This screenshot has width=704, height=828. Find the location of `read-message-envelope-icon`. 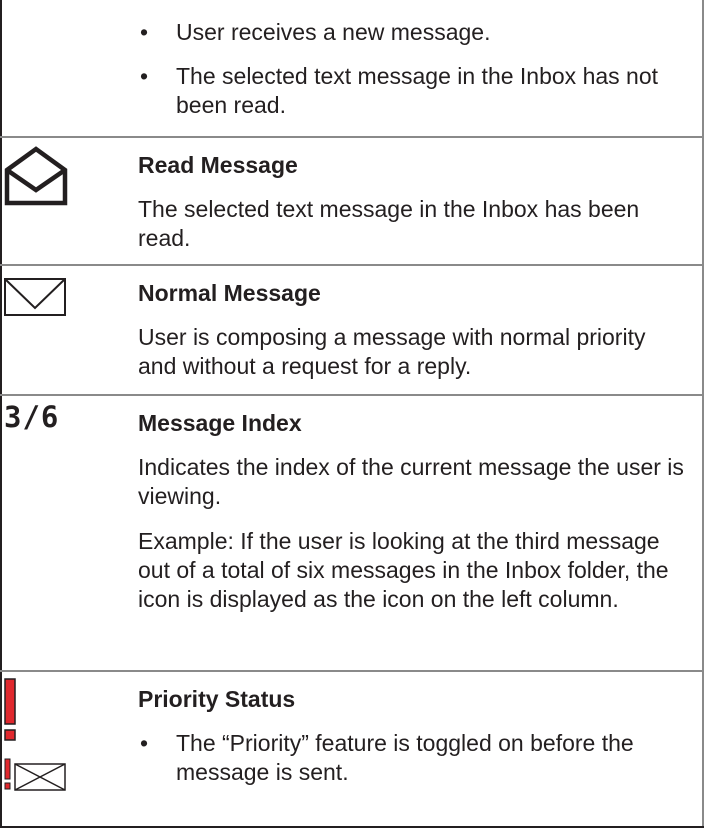

read-message-envelope-icon is located at coordinates (36, 176).